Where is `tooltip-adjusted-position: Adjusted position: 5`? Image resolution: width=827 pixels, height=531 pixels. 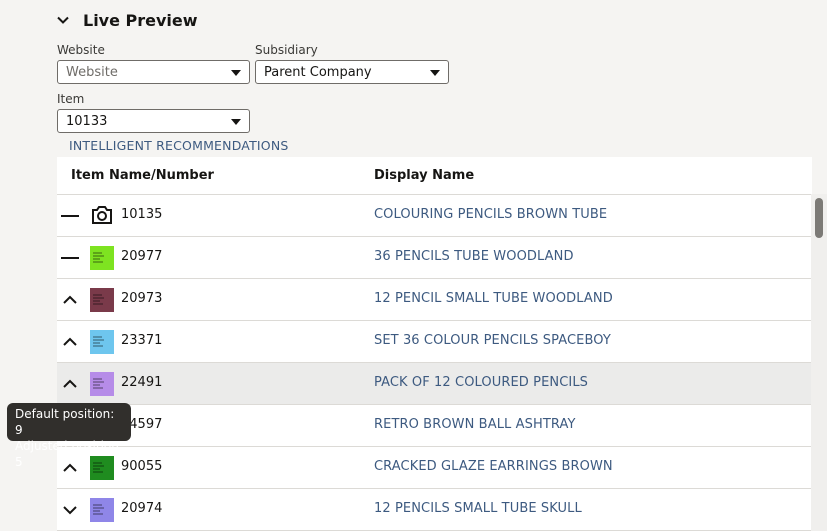
tooltip-adjusted-position: Adjusted position: 5 is located at coordinates (69, 454).